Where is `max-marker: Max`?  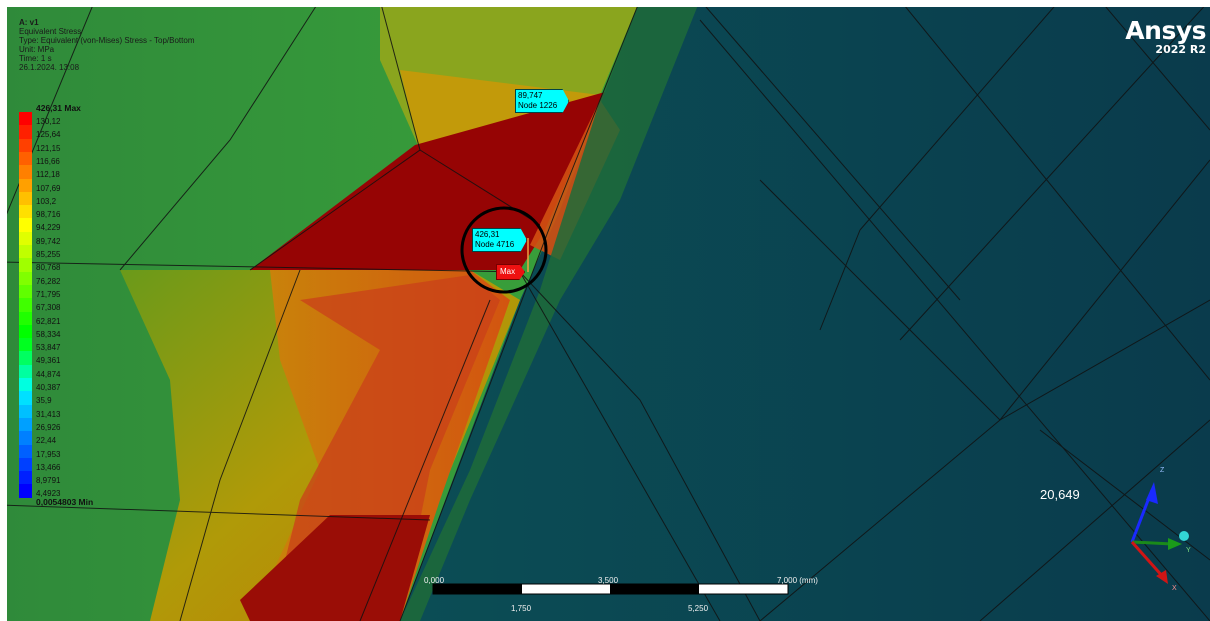 max-marker: Max is located at coordinates (510, 272).